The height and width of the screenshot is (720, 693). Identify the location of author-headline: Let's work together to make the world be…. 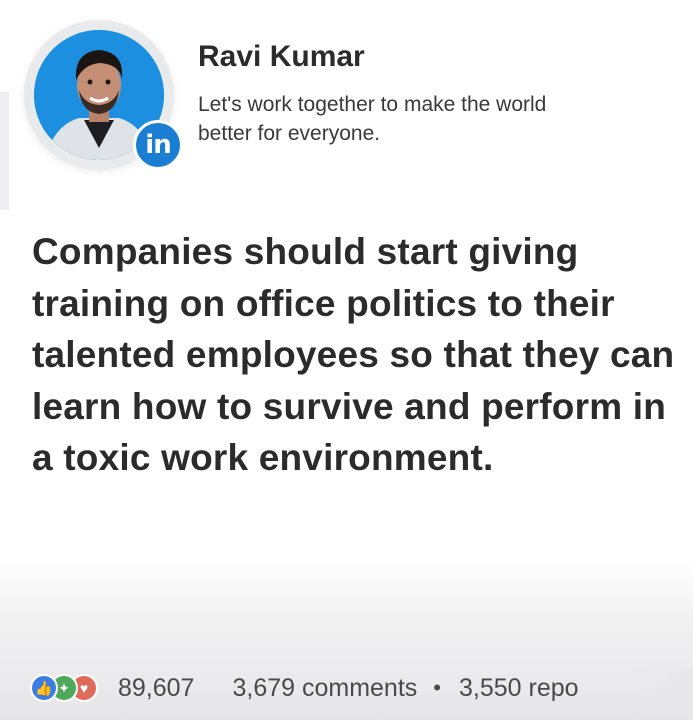
(372, 119).